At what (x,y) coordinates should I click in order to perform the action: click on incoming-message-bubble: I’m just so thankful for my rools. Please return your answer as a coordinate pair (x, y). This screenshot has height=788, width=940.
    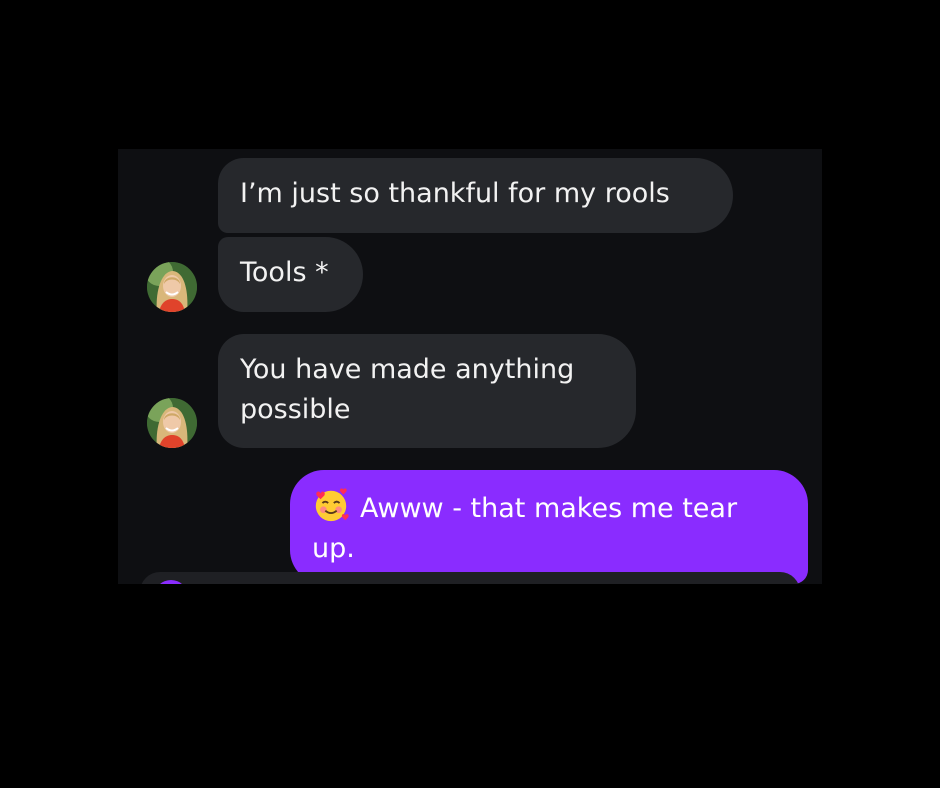
    Looking at the image, I should click on (475, 195).